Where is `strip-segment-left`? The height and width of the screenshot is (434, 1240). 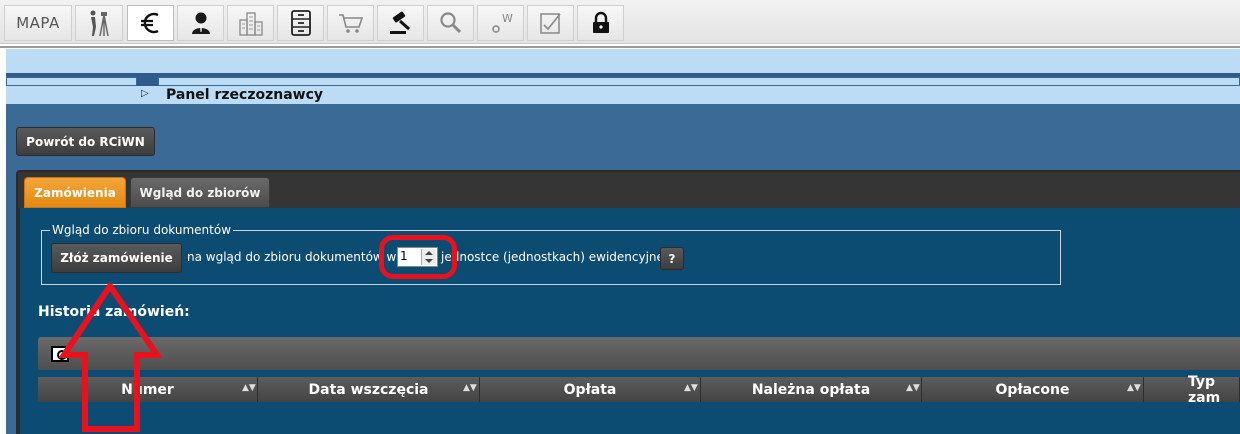
strip-segment-left is located at coordinates (71, 81).